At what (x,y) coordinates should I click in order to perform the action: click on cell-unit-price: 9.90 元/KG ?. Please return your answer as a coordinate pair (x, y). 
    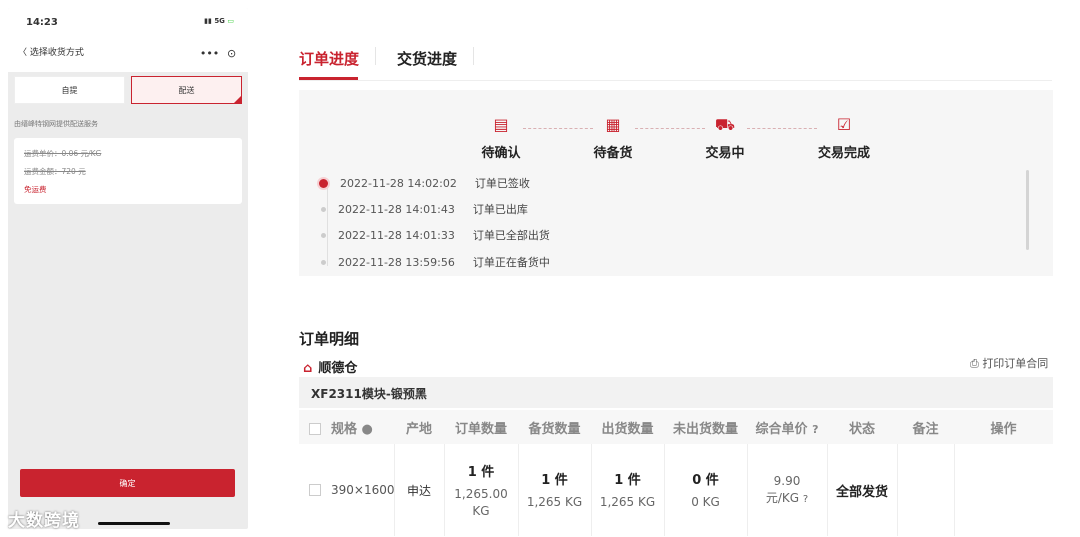
    Looking at the image, I should click on (787, 490).